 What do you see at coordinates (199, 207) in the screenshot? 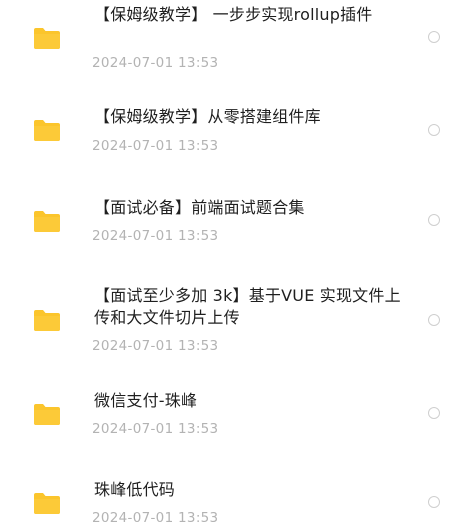
I see `file-name: 【面试必备】前端面试题合集` at bounding box center [199, 207].